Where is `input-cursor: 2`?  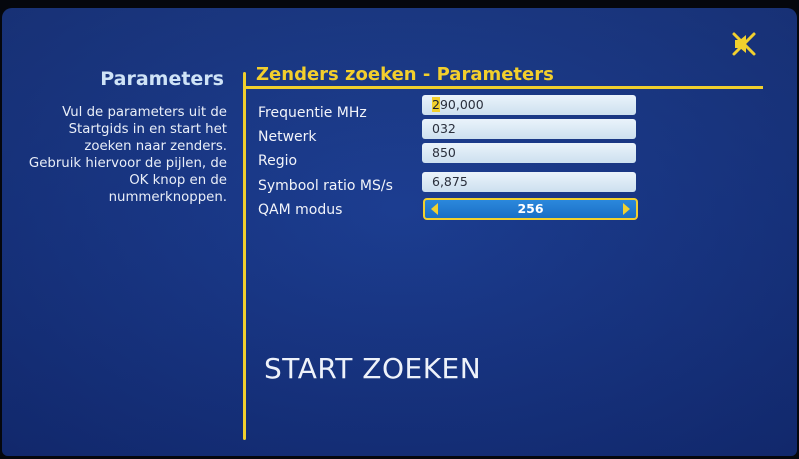 input-cursor: 2 is located at coordinates (436, 104).